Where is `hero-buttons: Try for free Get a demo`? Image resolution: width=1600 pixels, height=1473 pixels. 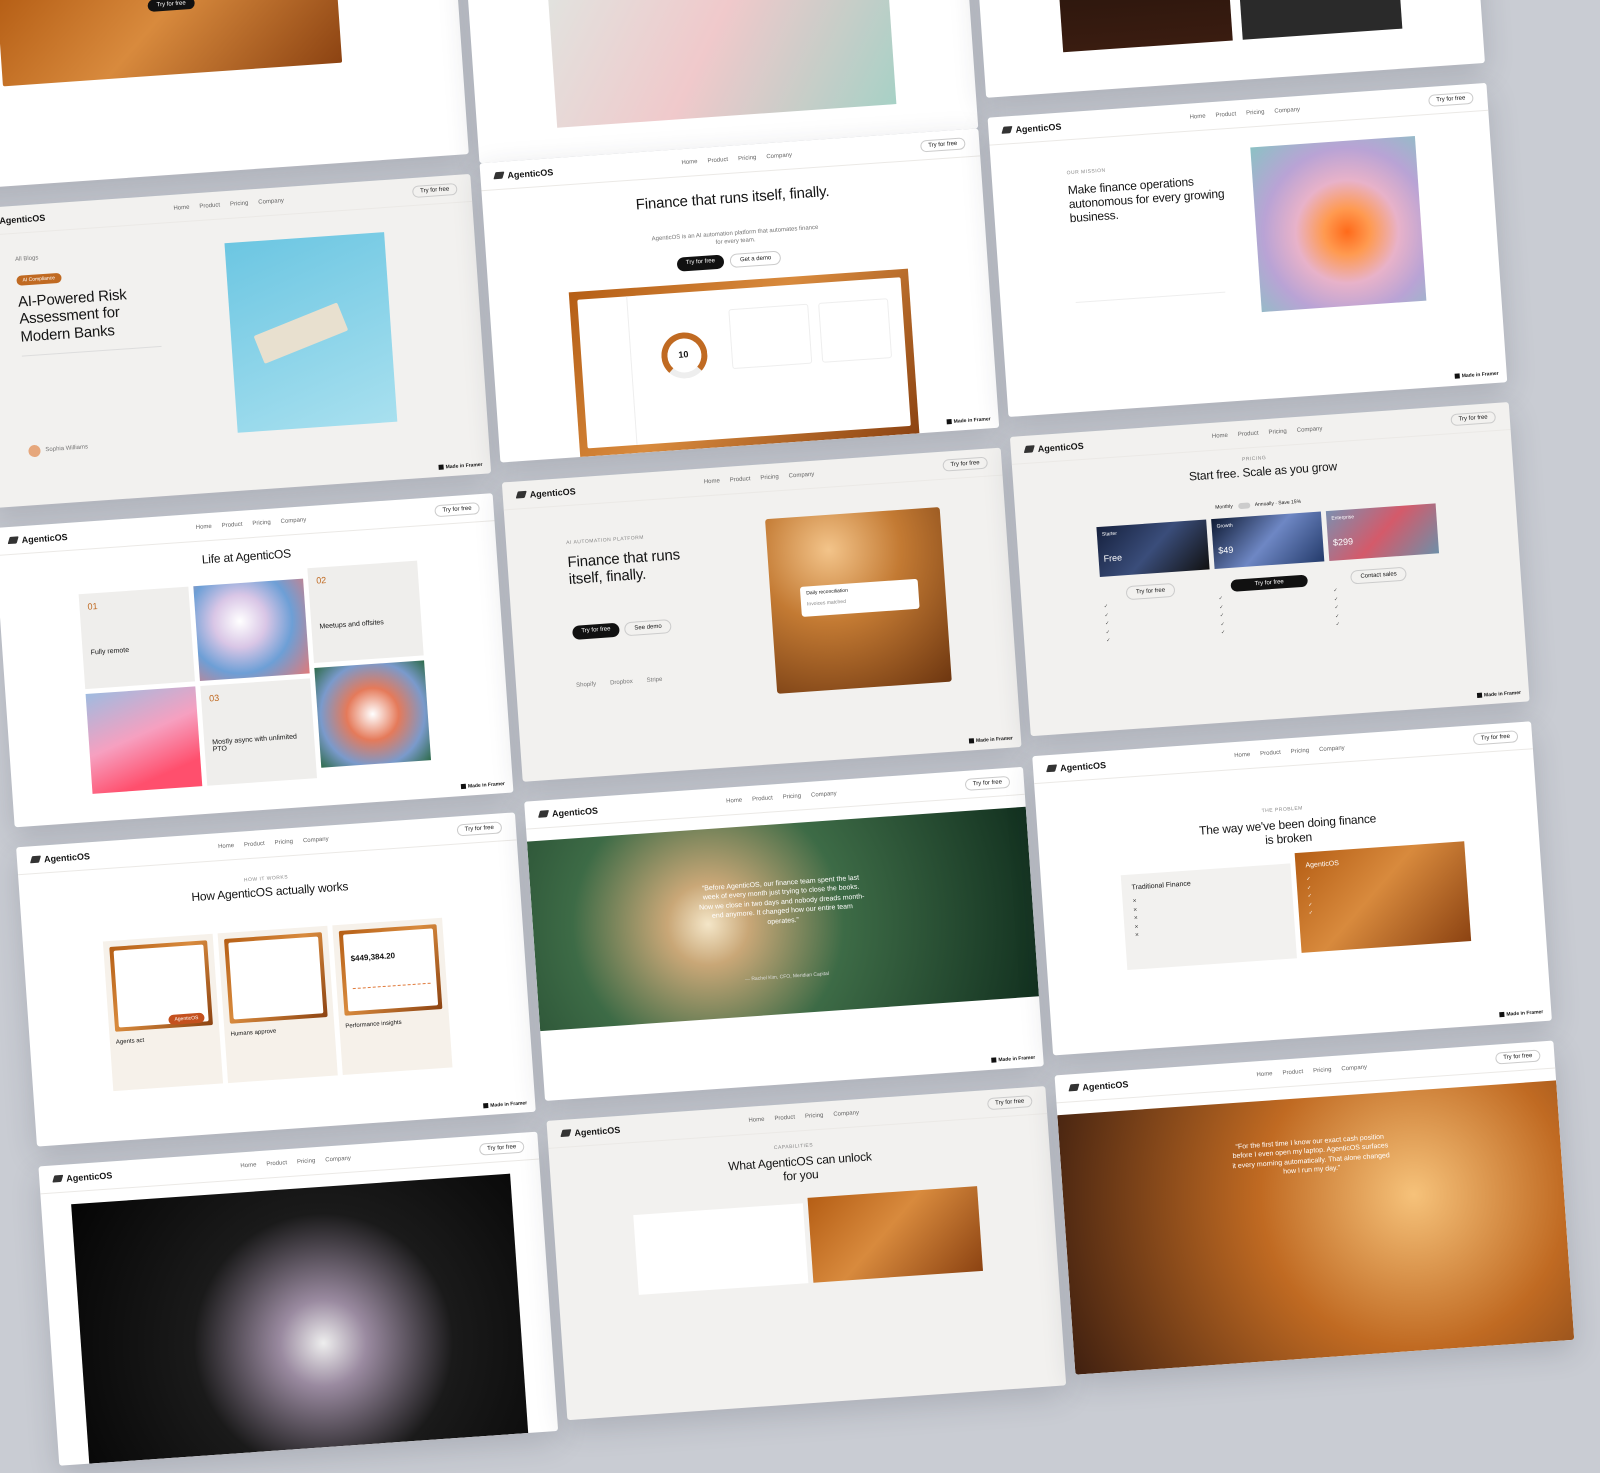 hero-buttons: Try for free Get a demo is located at coordinates (729, 261).